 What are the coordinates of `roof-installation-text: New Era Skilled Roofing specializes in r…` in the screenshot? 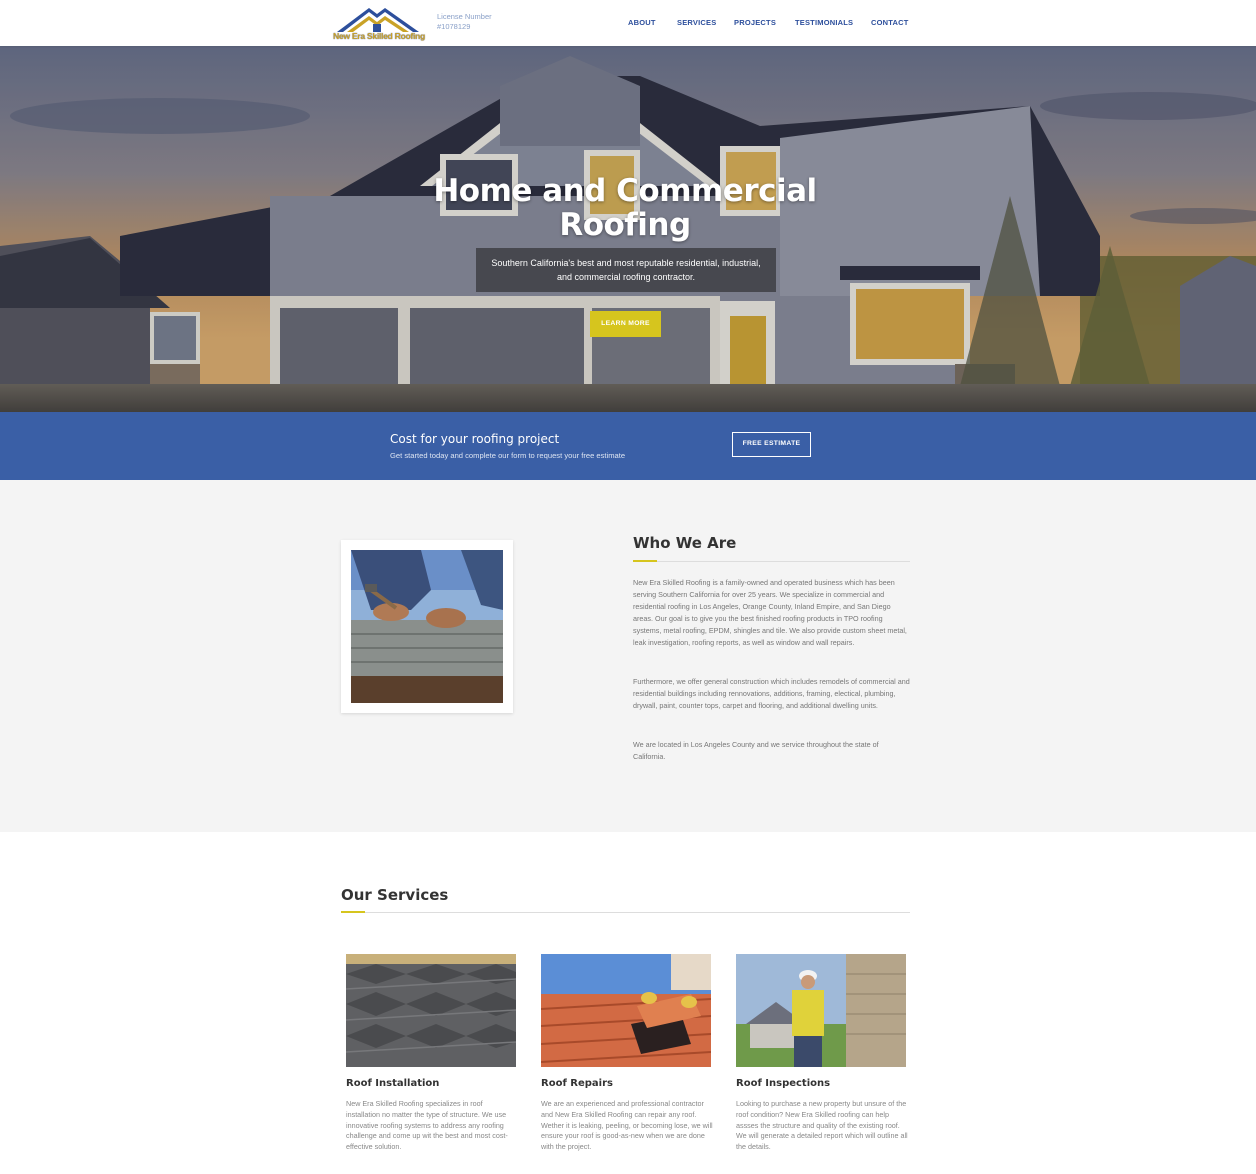 It's located at (427, 1125).